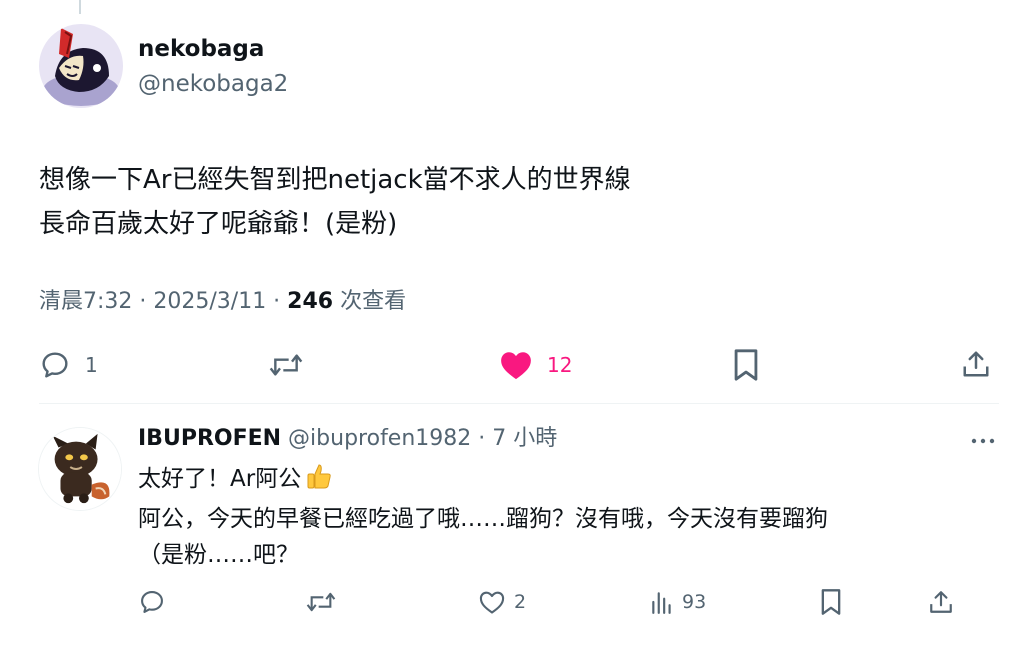 This screenshot has height=661, width=1024. Describe the element at coordinates (492, 602) in the screenshot. I see `heart-outline-icon` at that location.